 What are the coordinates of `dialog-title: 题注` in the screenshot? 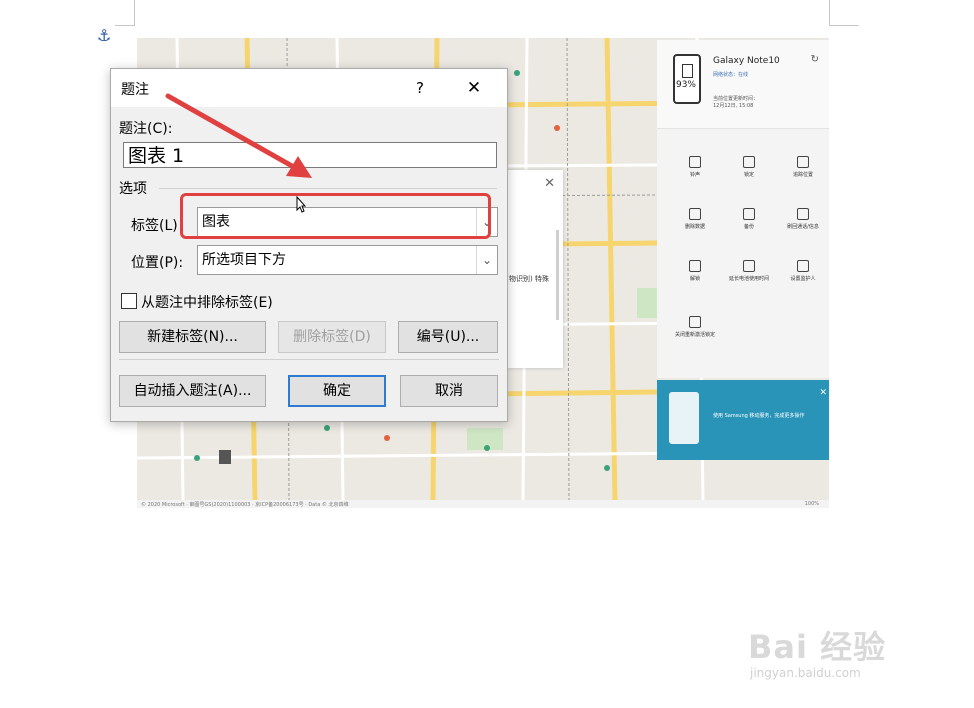 It's located at (135, 90).